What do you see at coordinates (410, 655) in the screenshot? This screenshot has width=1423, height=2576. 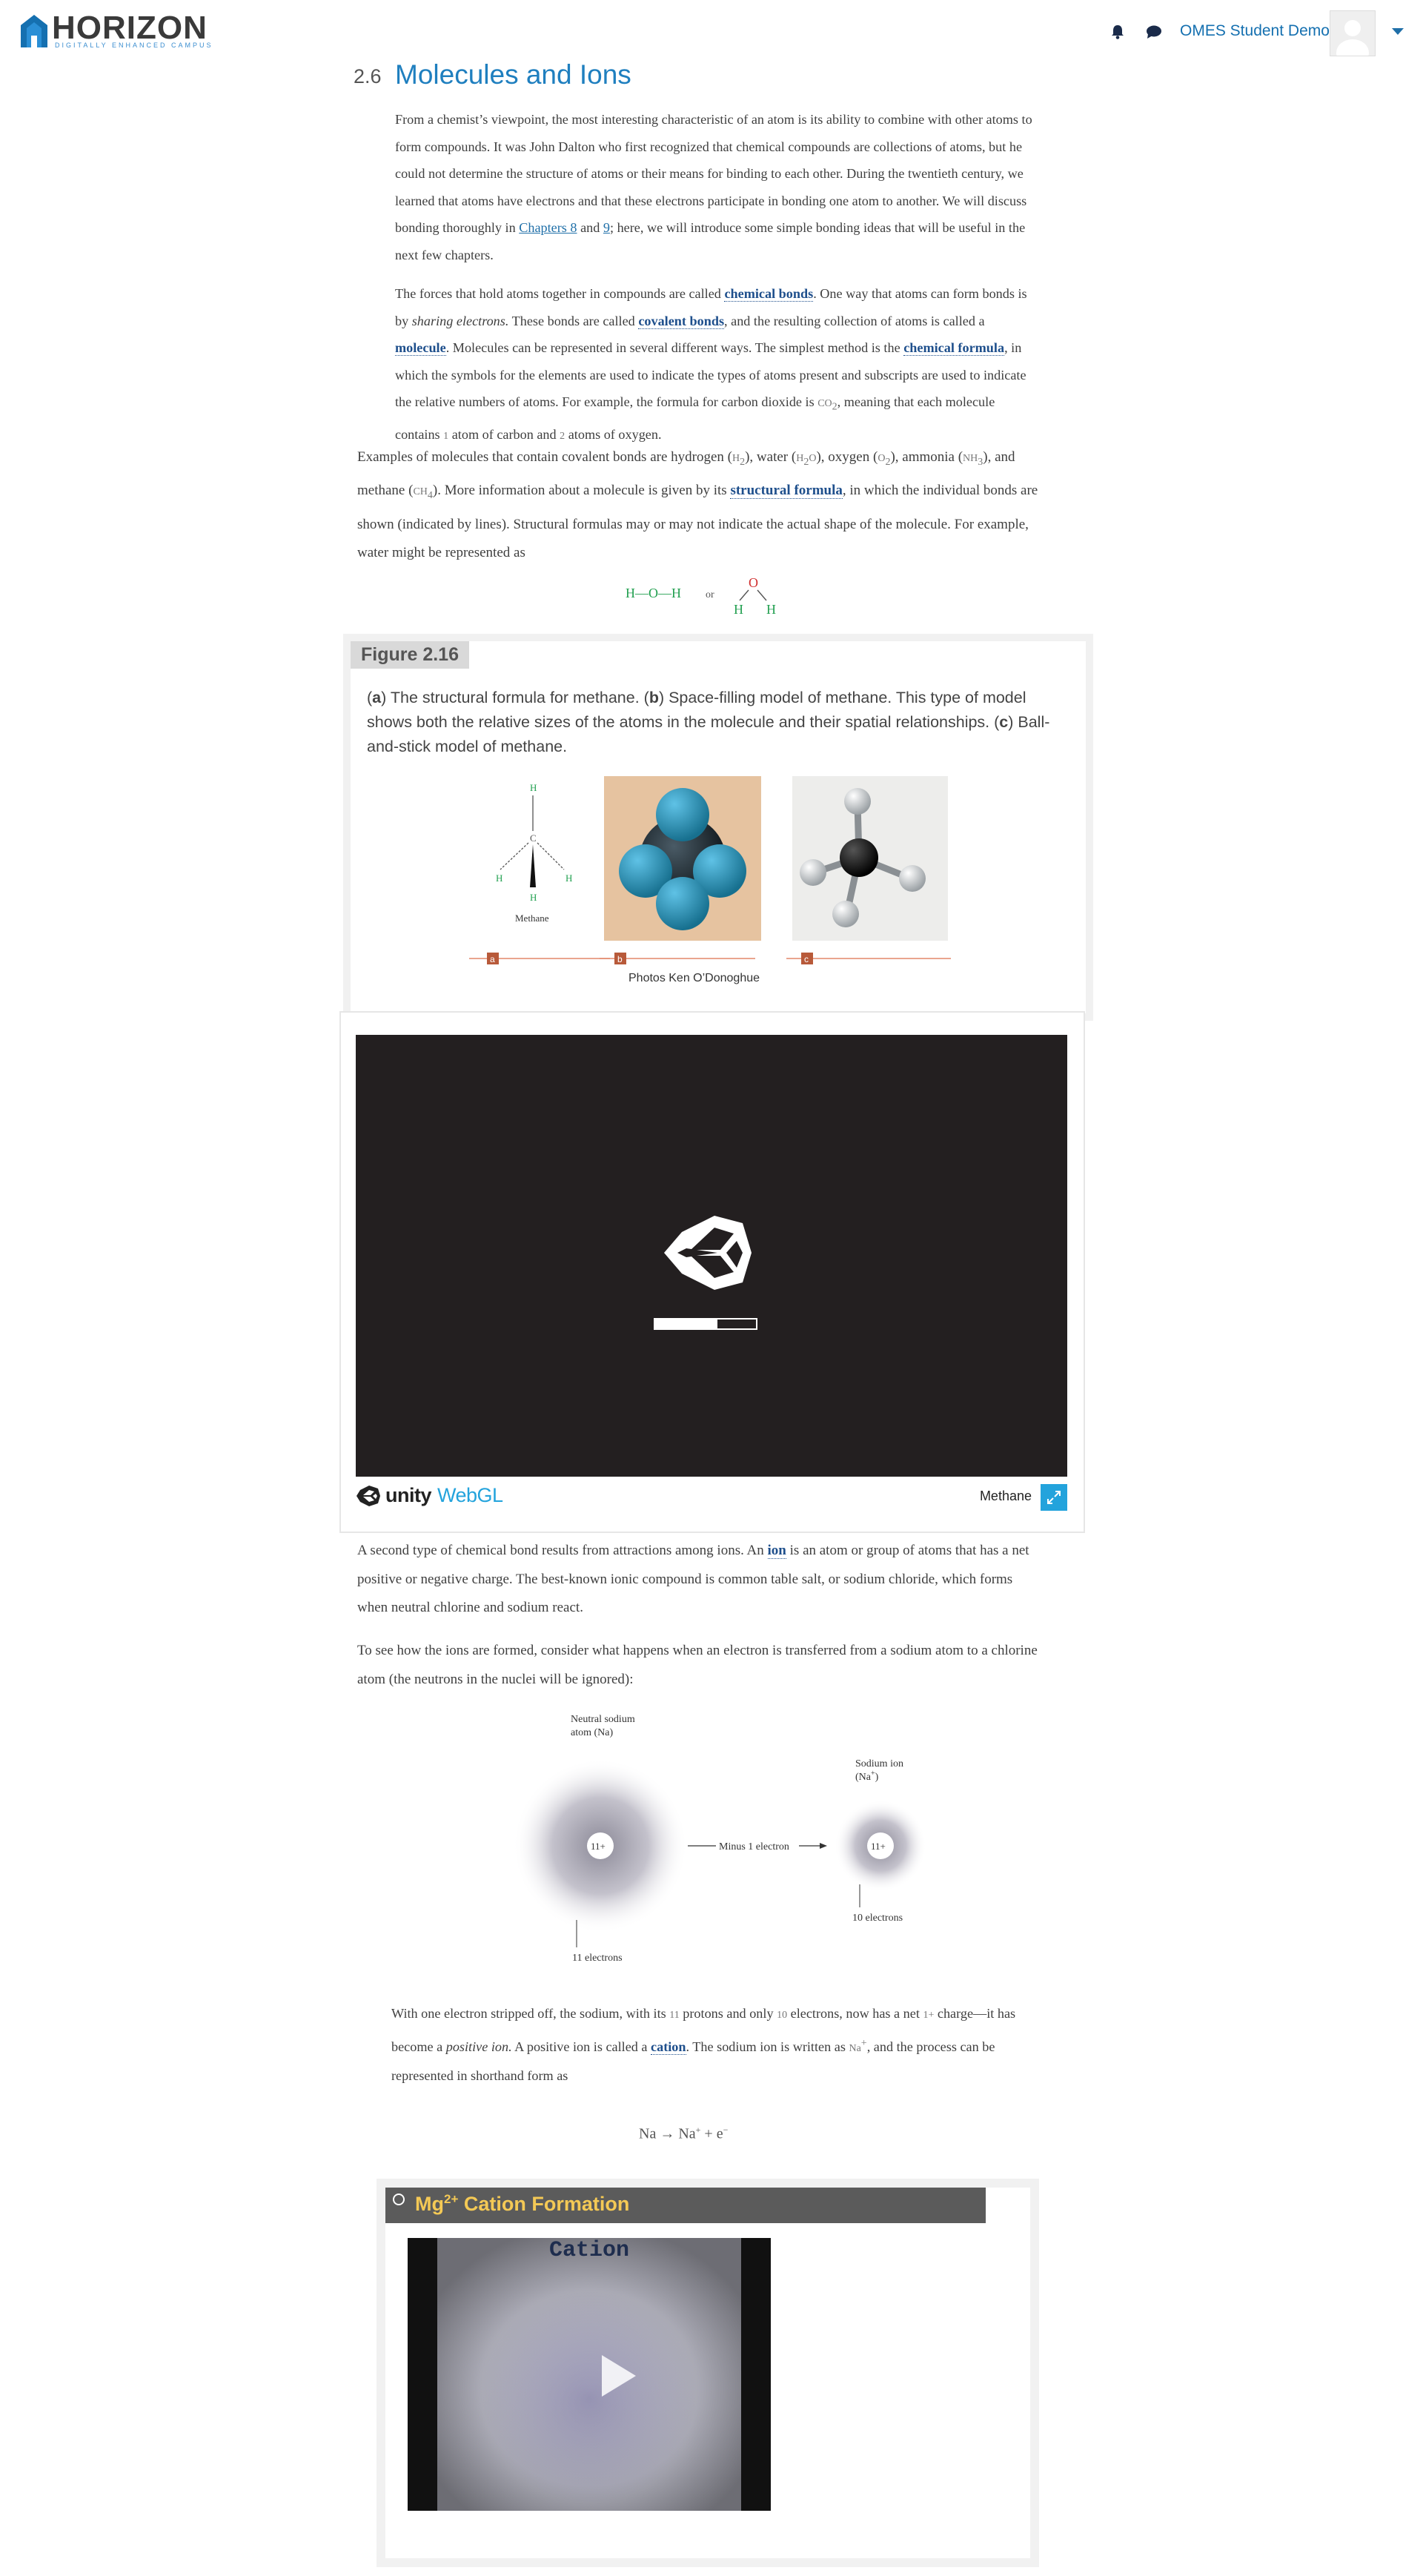 I see `figure-label: Figure 2.16` at bounding box center [410, 655].